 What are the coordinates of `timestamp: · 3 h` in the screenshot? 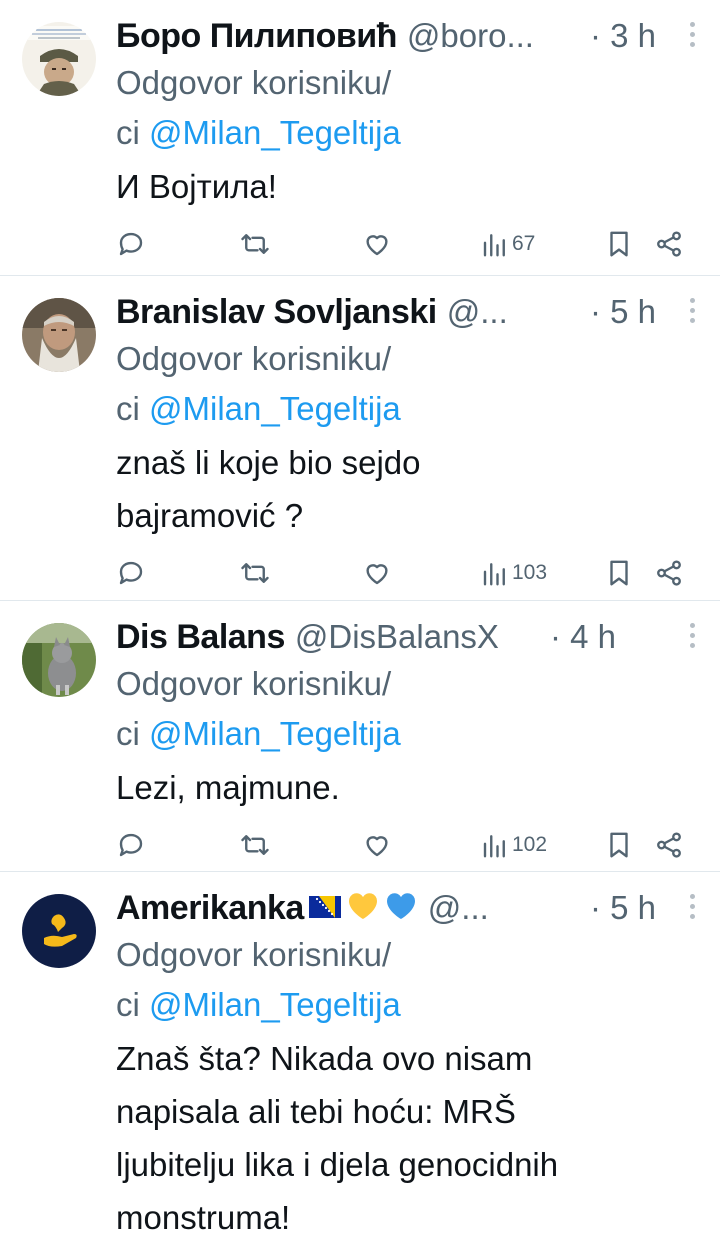 It's located at (623, 36).